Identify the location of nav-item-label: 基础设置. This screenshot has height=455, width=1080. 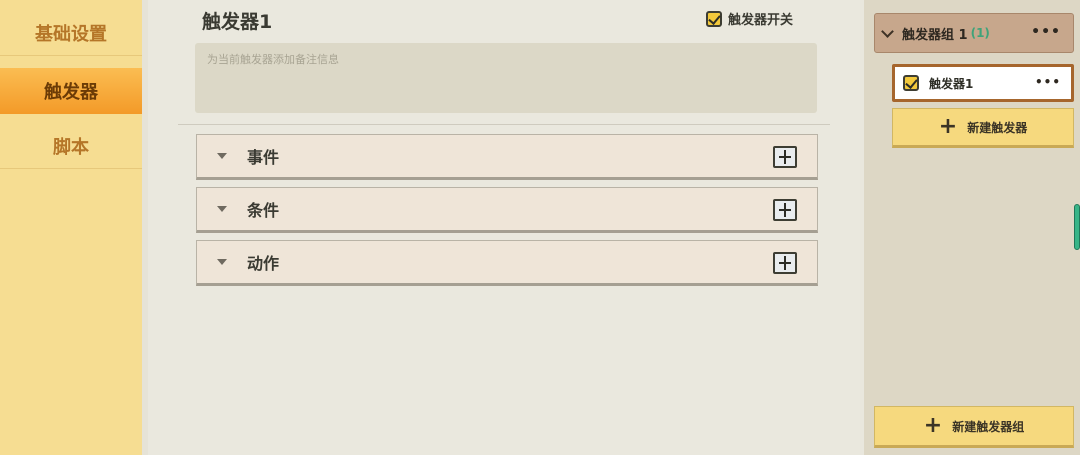
(71, 34).